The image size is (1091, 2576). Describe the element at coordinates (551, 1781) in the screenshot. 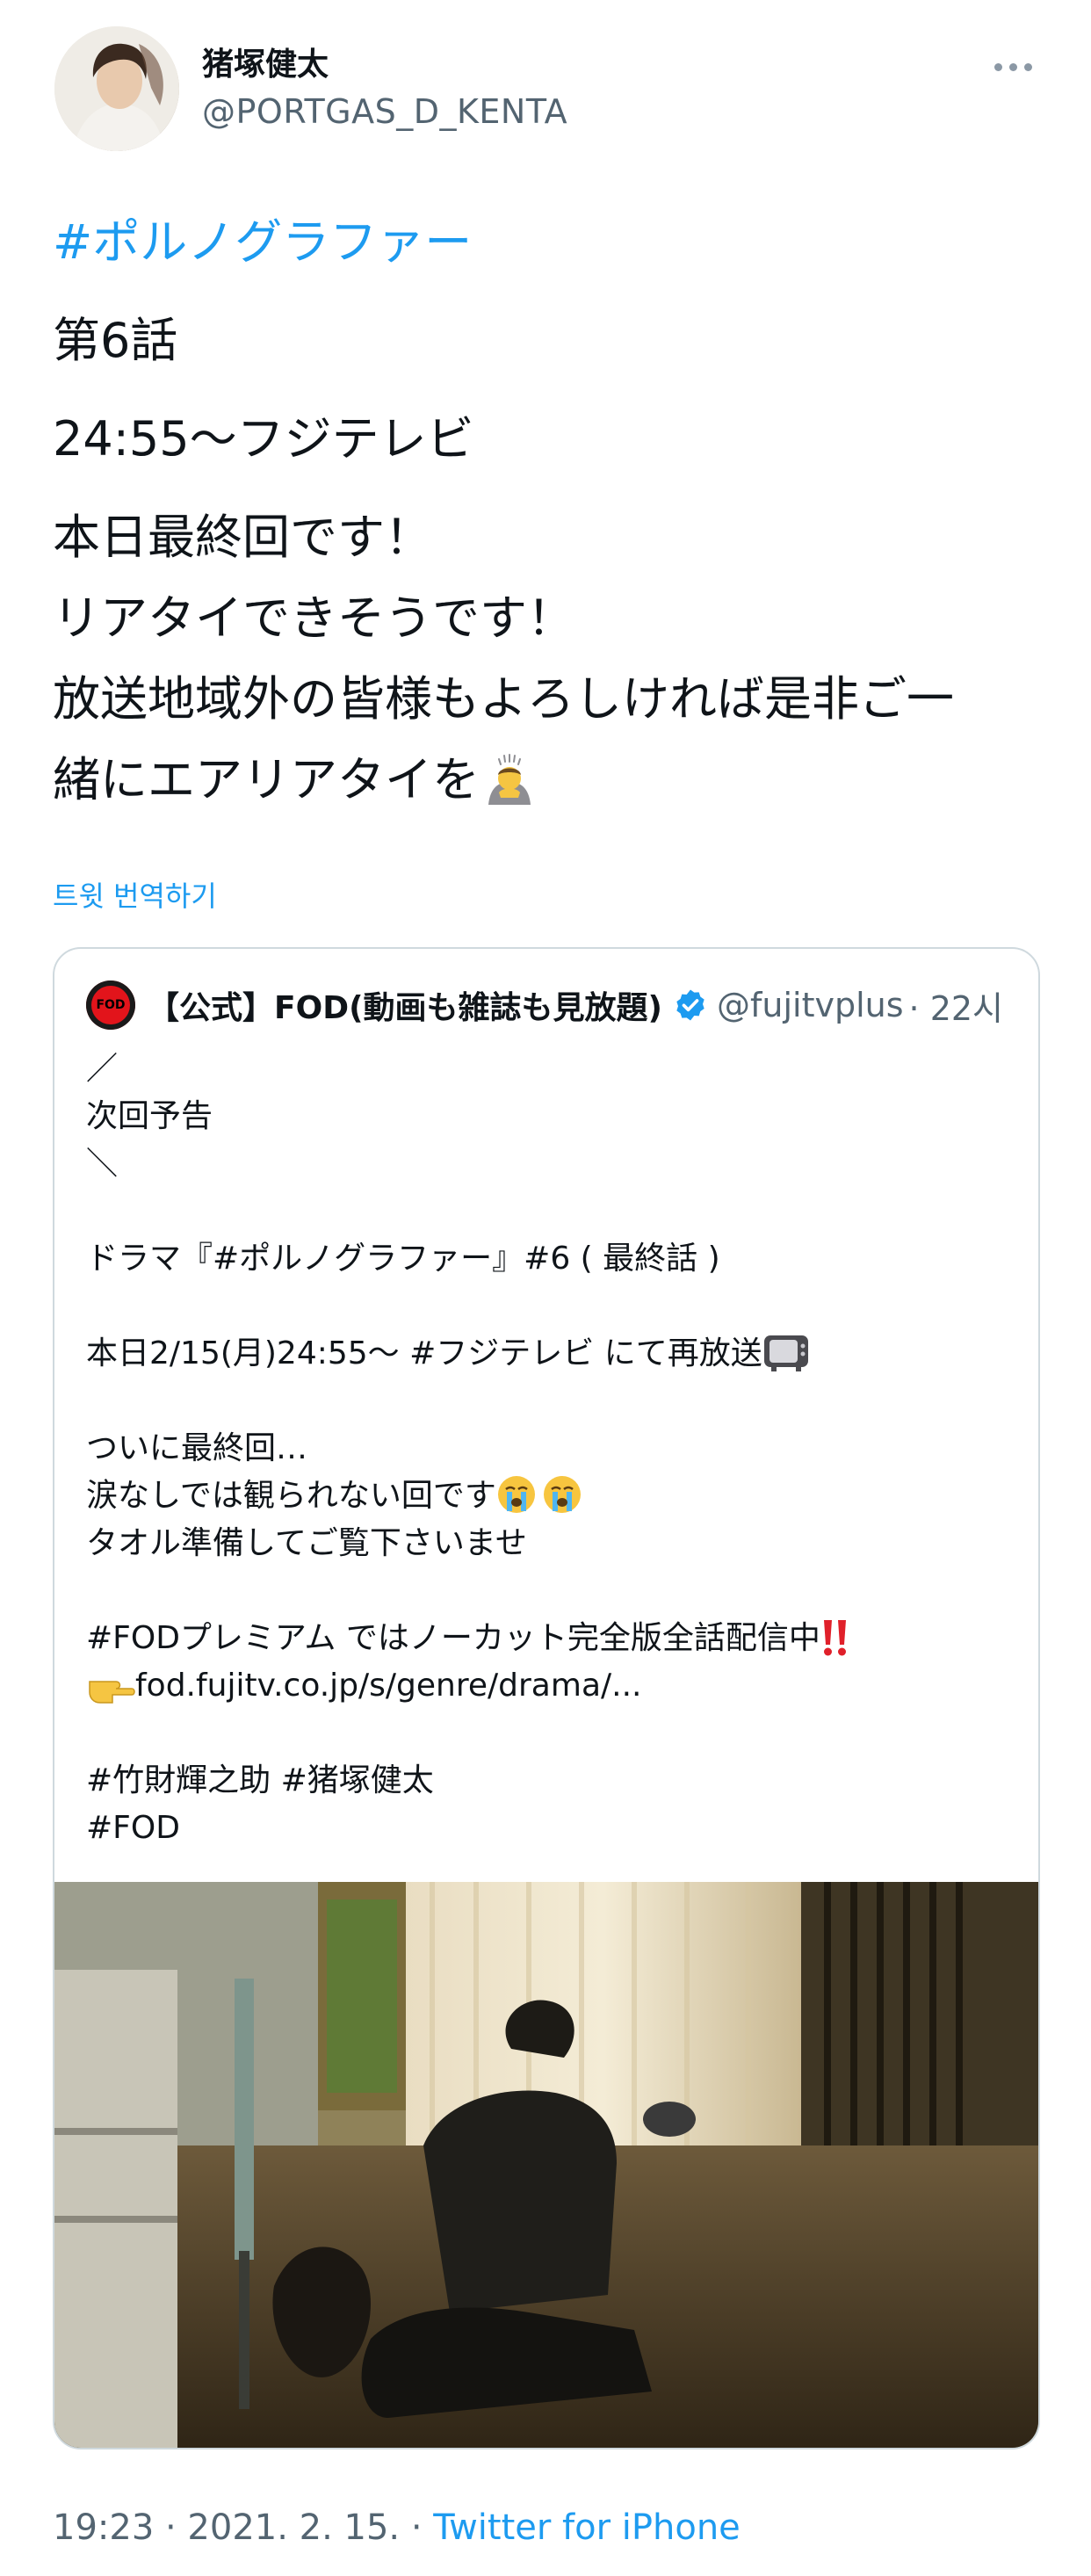

I see `quoted-hashtags: #竹財輝之助 #猪塚健太` at that location.